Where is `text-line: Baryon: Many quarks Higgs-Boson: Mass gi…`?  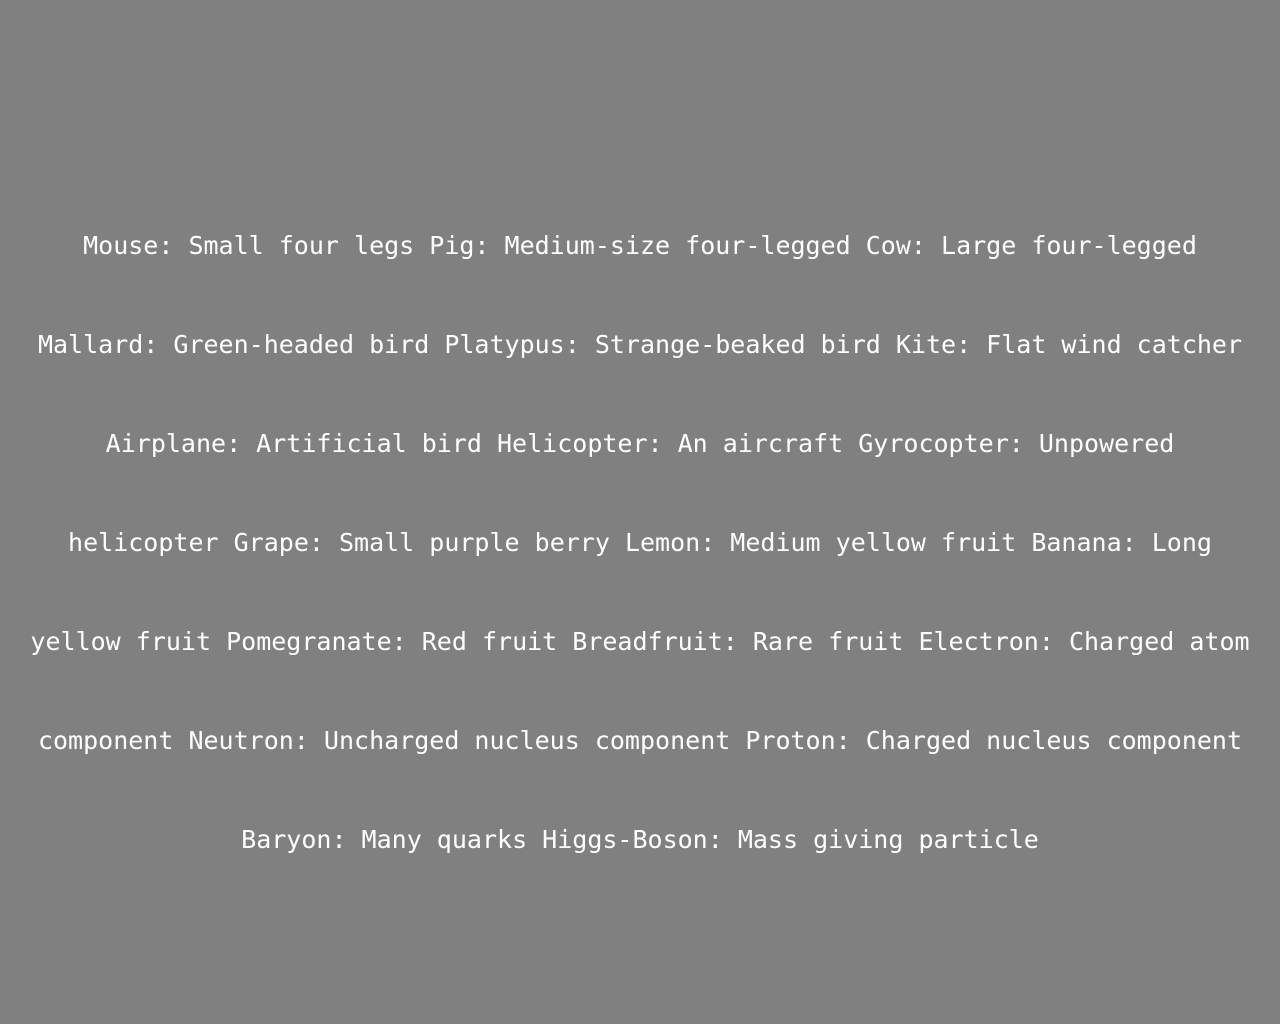
text-line: Baryon: Many quarks Higgs-Boson: Mass gi… is located at coordinates (640, 839).